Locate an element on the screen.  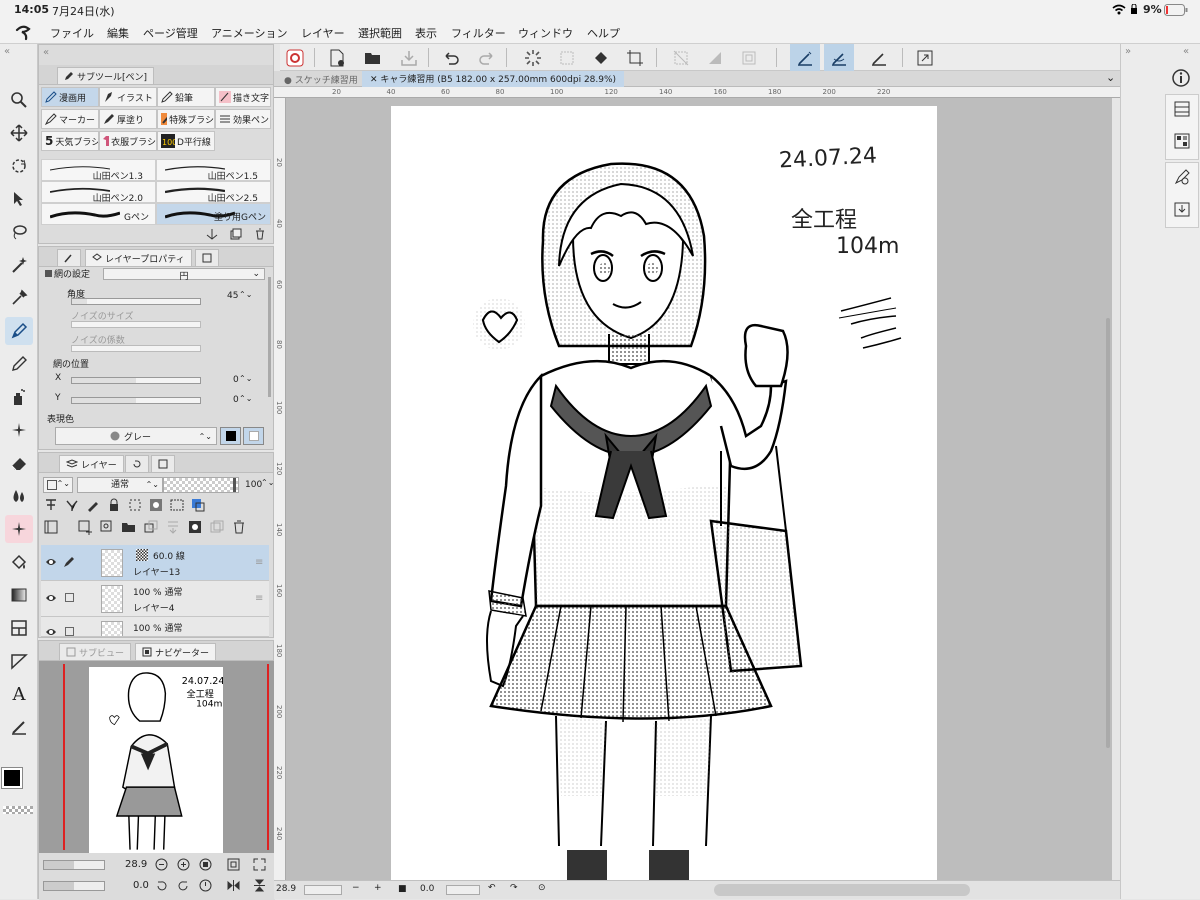
tab-history is located at coordinates (137, 463).